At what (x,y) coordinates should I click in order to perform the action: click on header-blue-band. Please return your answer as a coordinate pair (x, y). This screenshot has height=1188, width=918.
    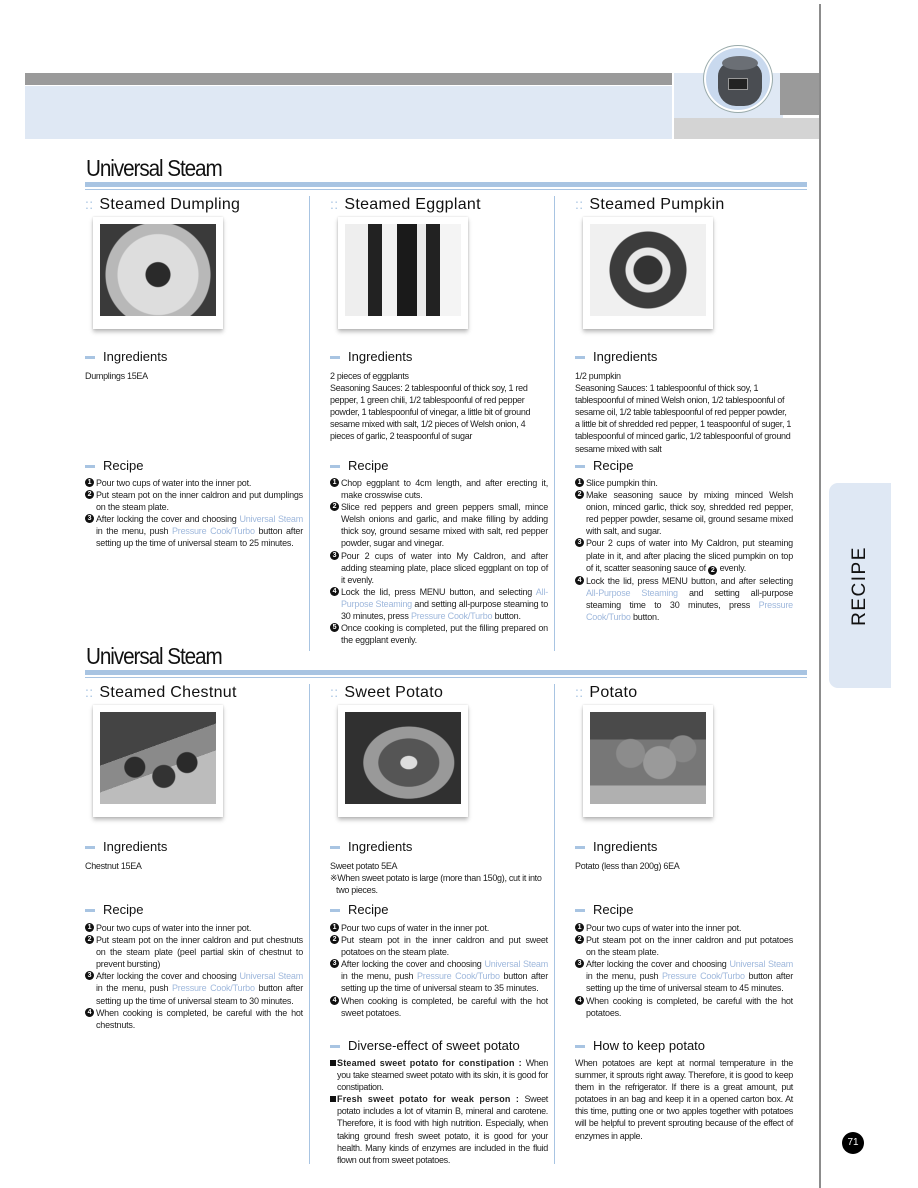
    Looking at the image, I should click on (348, 112).